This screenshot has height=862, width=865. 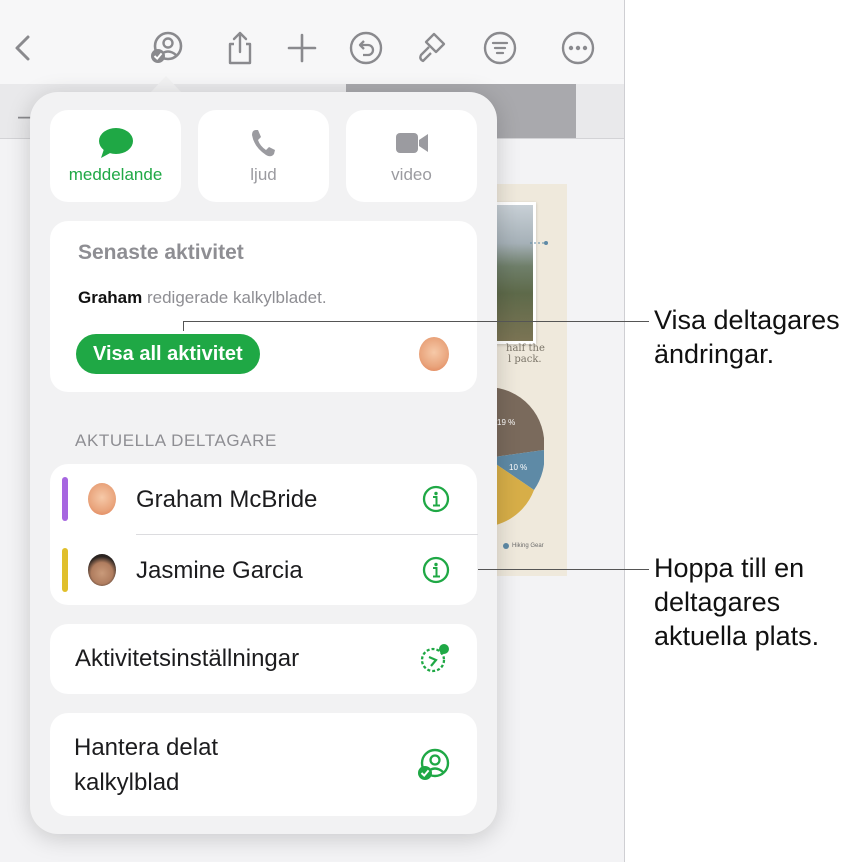 What do you see at coordinates (166, 48) in the screenshot?
I see `collaboration-icon` at bounding box center [166, 48].